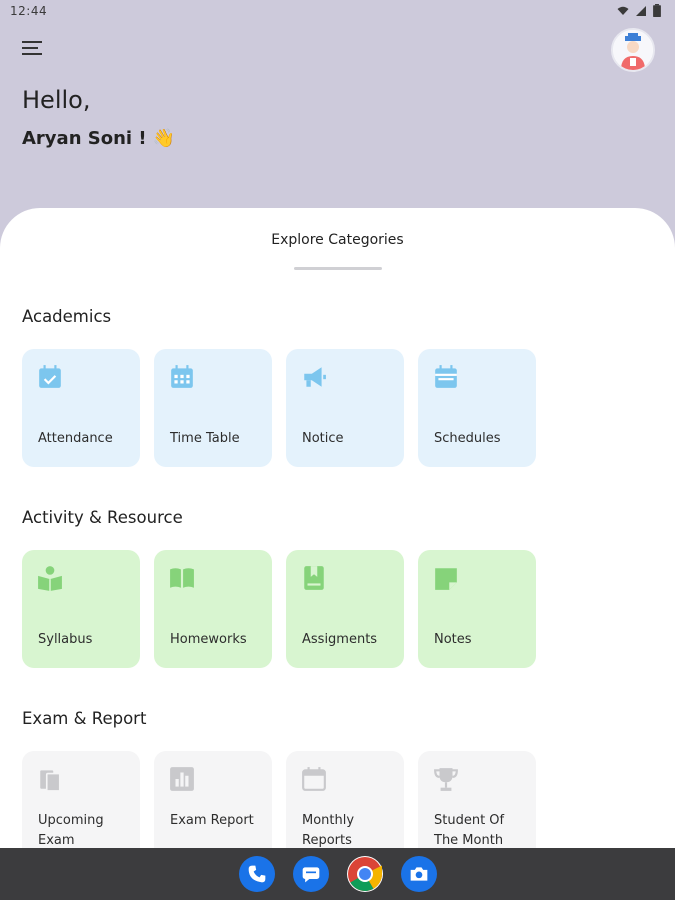 The height and width of the screenshot is (900, 675). I want to click on chrome-app-button, so click(364, 874).